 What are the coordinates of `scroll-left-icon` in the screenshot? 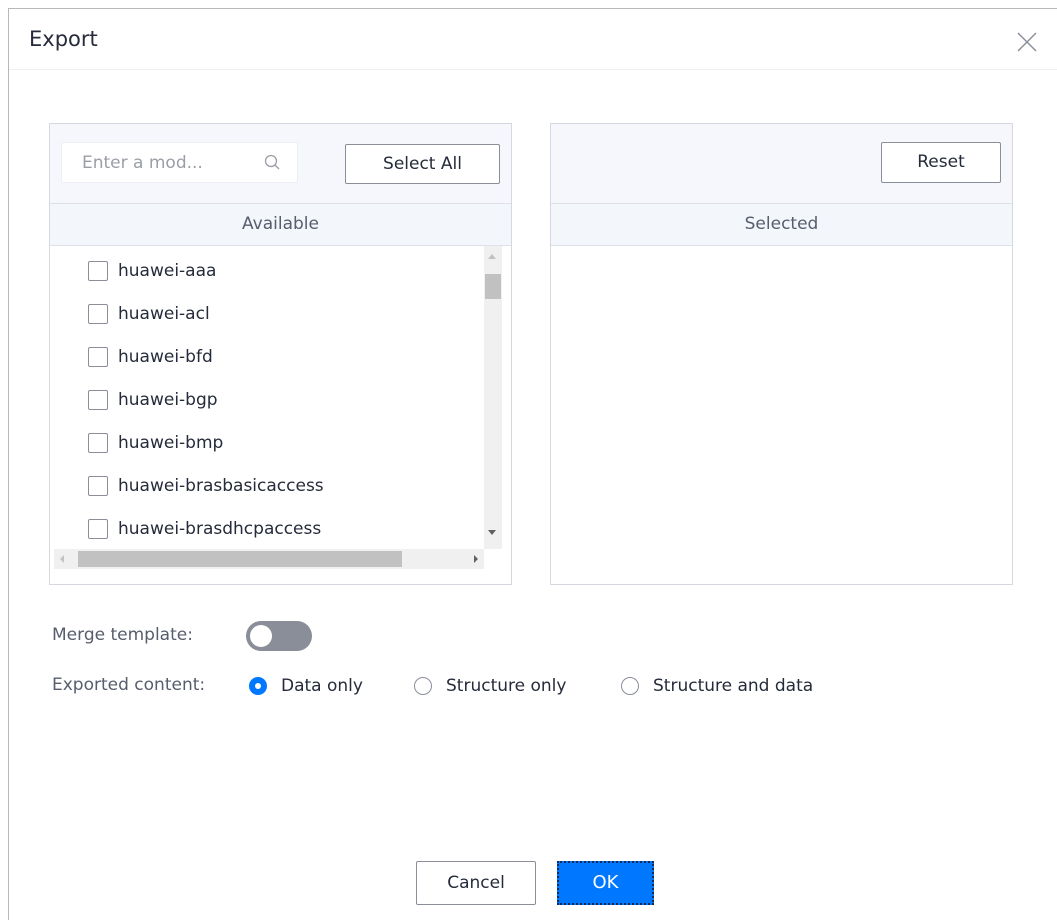 It's located at (62, 559).